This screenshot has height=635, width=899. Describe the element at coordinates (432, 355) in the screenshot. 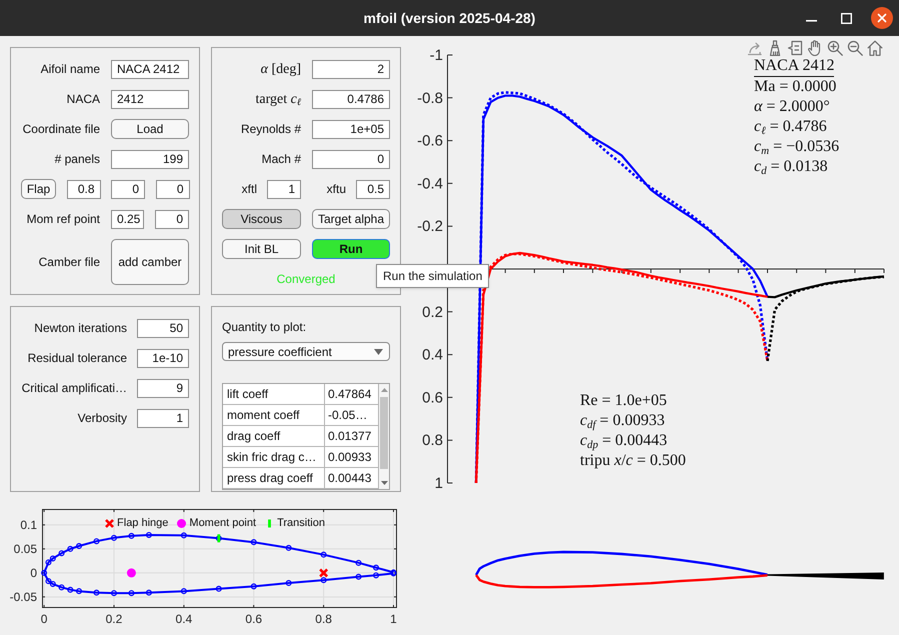

I see `y-tick-label: 0.4` at that location.